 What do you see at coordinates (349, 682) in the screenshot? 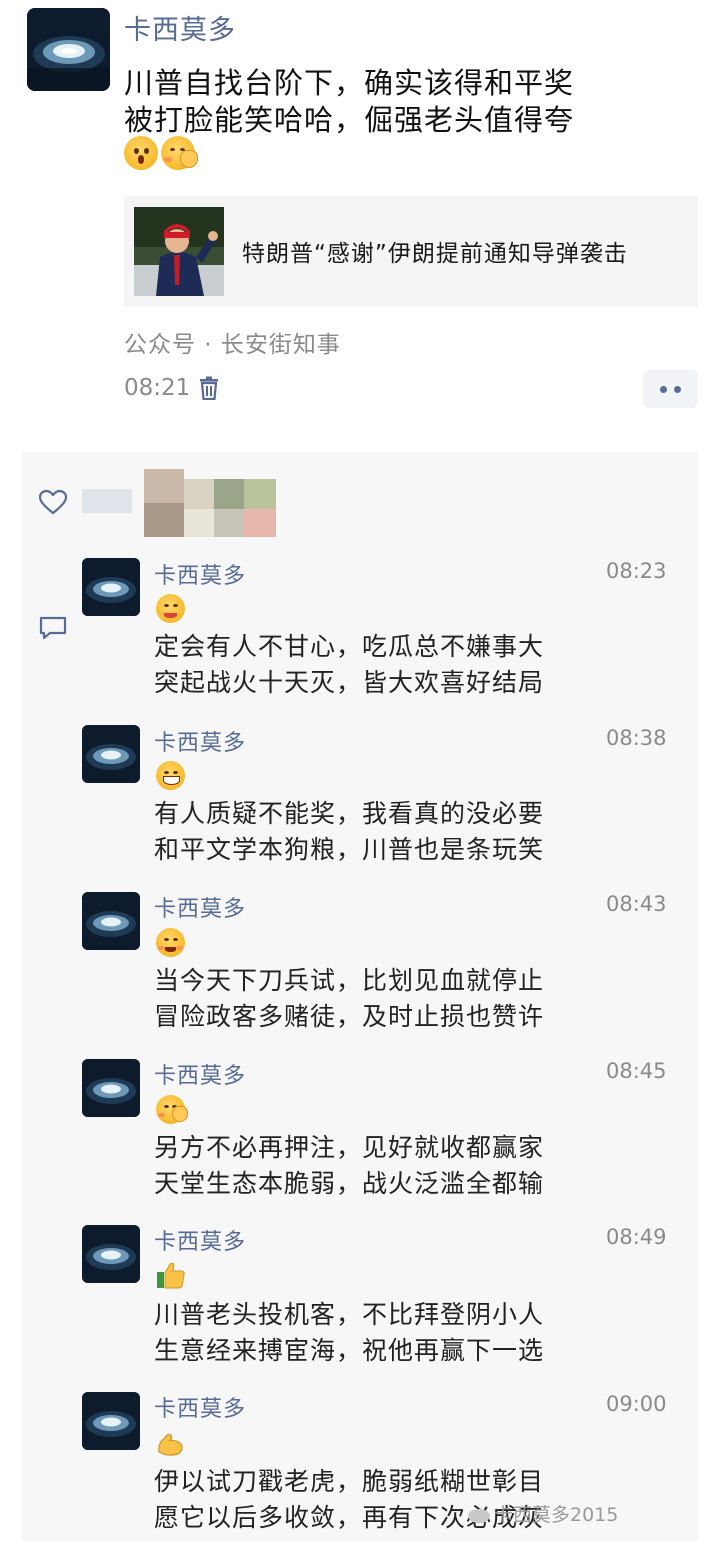
I see `comment-text-line: 突起战火十天灭，皆大欢喜好结局` at bounding box center [349, 682].